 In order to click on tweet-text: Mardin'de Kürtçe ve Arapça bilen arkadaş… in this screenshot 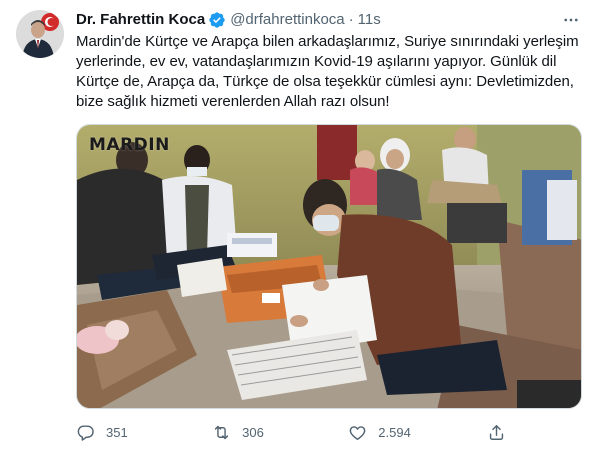, I will do `click(327, 71)`.